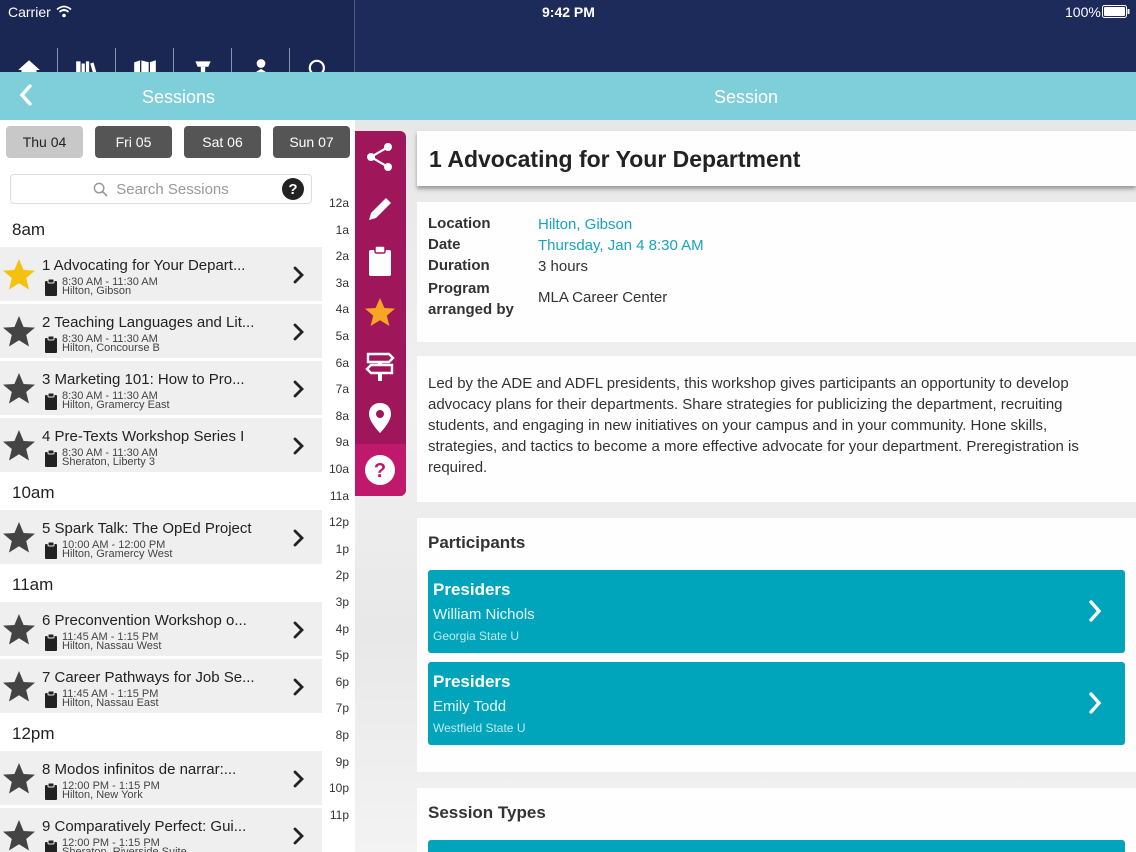 The width and height of the screenshot is (1136, 852). Describe the element at coordinates (342, 708) in the screenshot. I see `hour-index-item: 7p` at that location.